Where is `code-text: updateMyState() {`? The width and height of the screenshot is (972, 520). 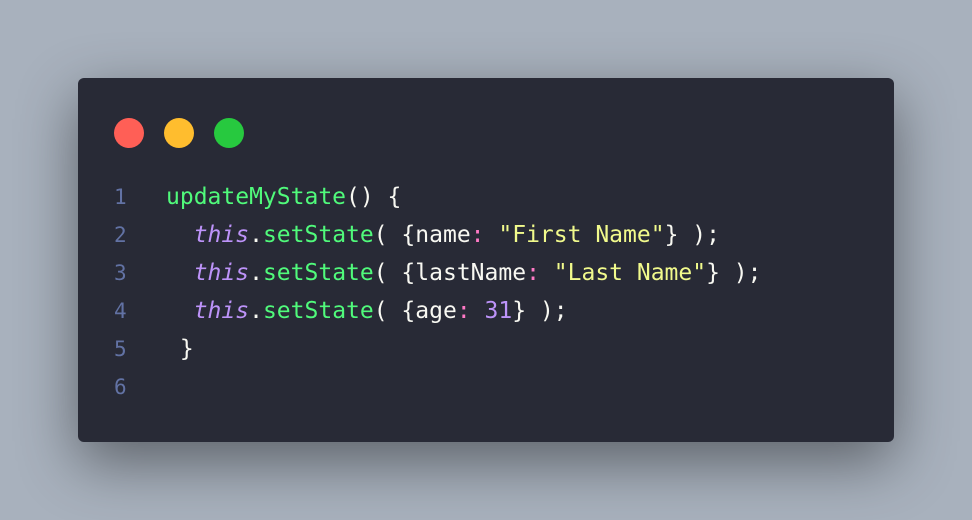
code-text: updateMyState() { is located at coordinates (283, 197).